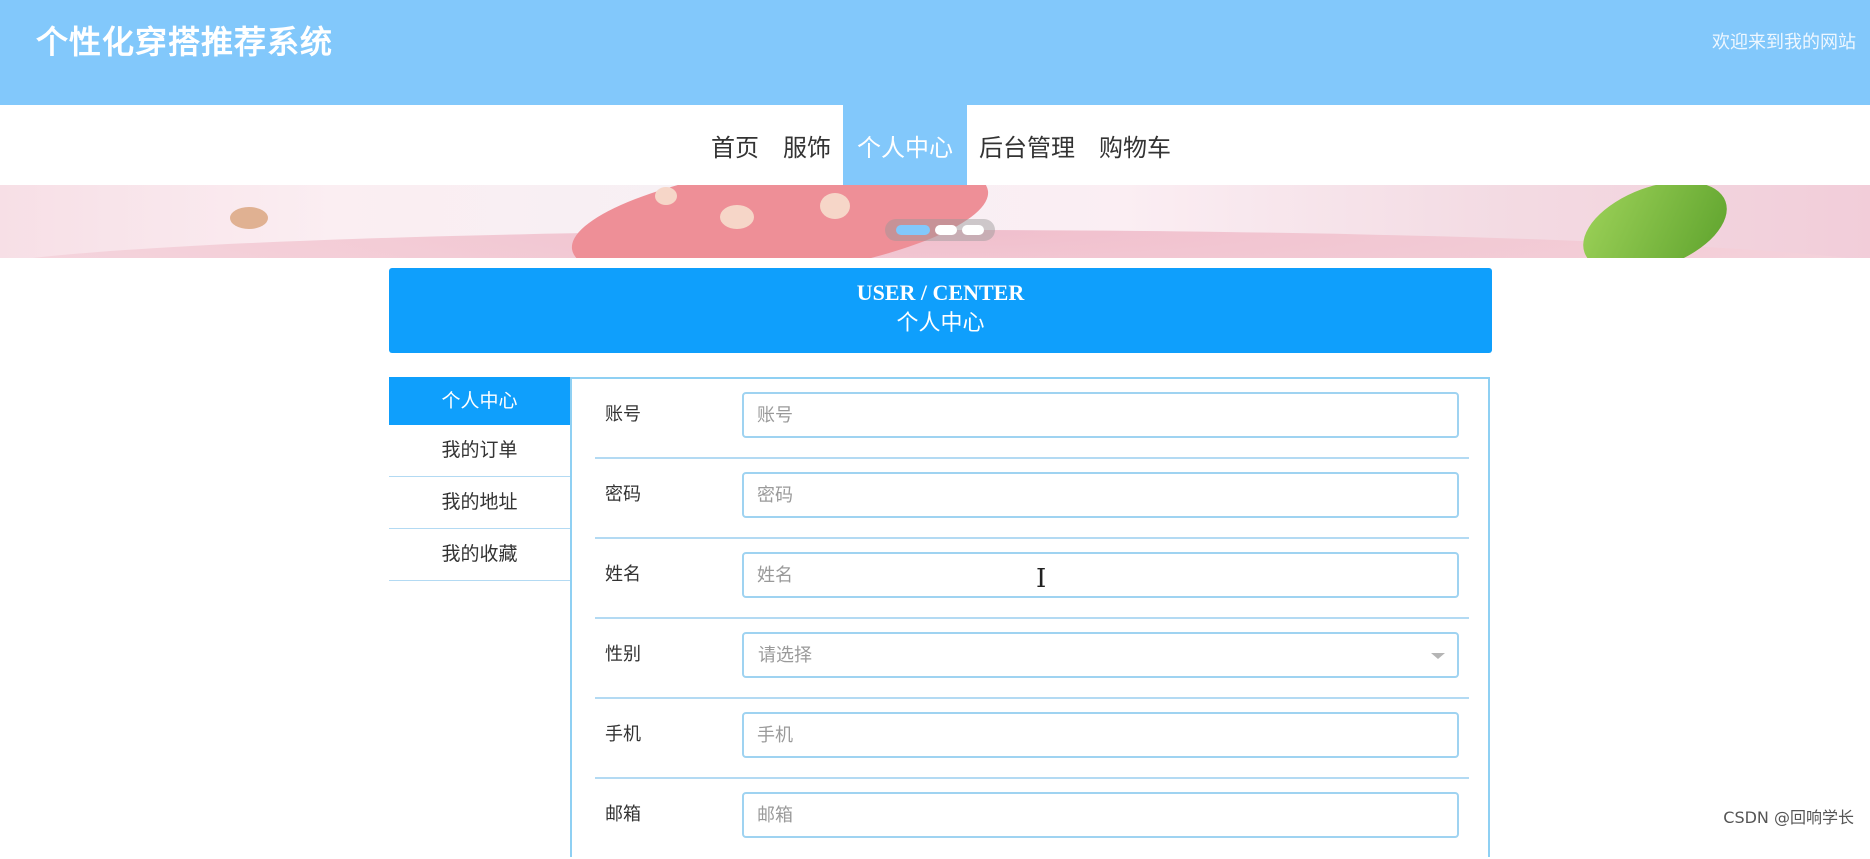  I want to click on sidebar-item-orders: 我的订单, so click(479, 451).